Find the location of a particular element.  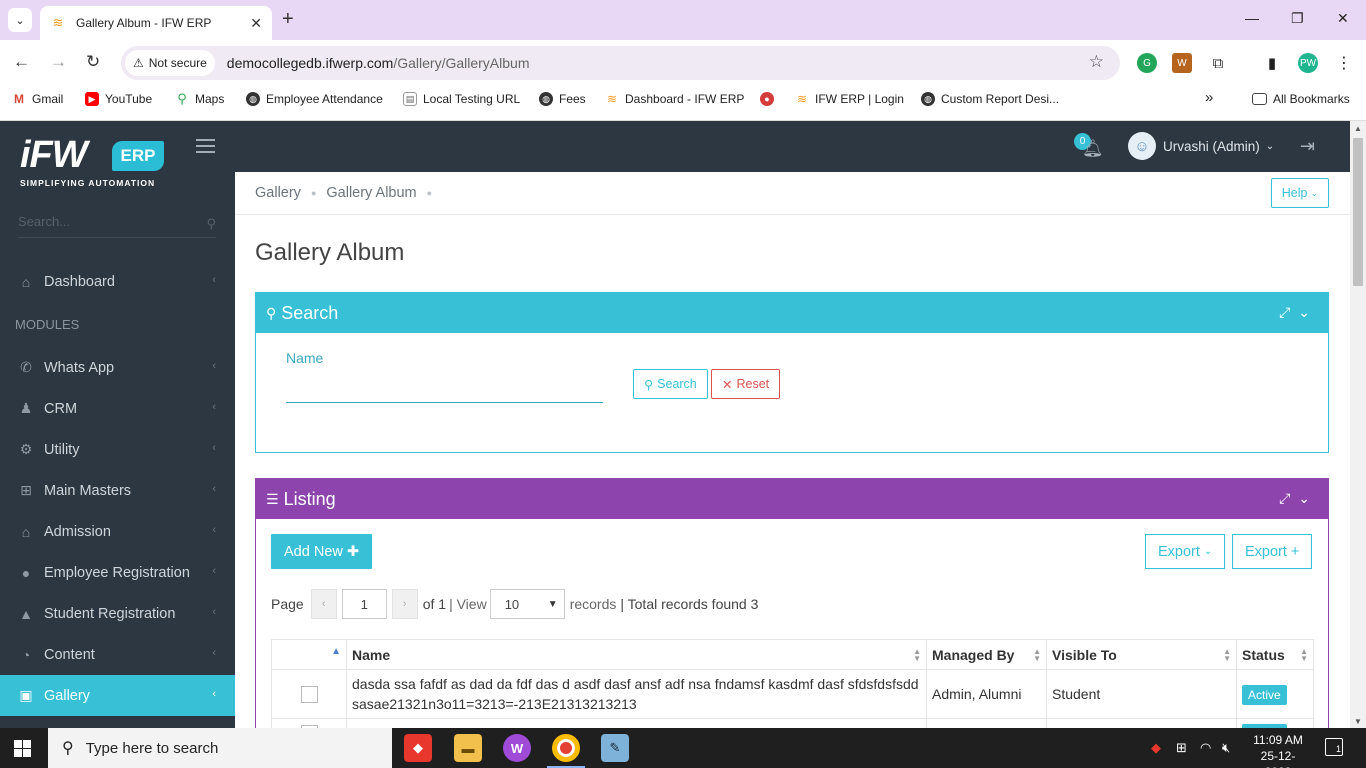

notification-center-icon: 1 is located at coordinates (1334, 747).